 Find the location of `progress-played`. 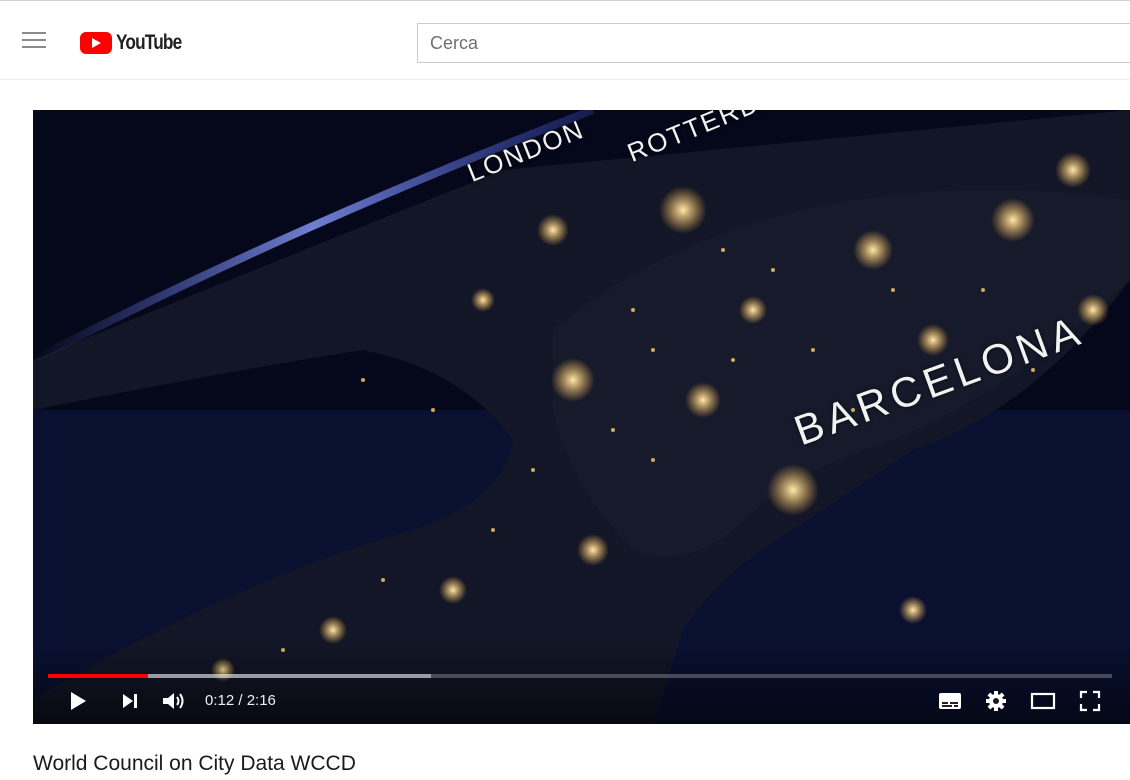

progress-played is located at coordinates (98, 676).